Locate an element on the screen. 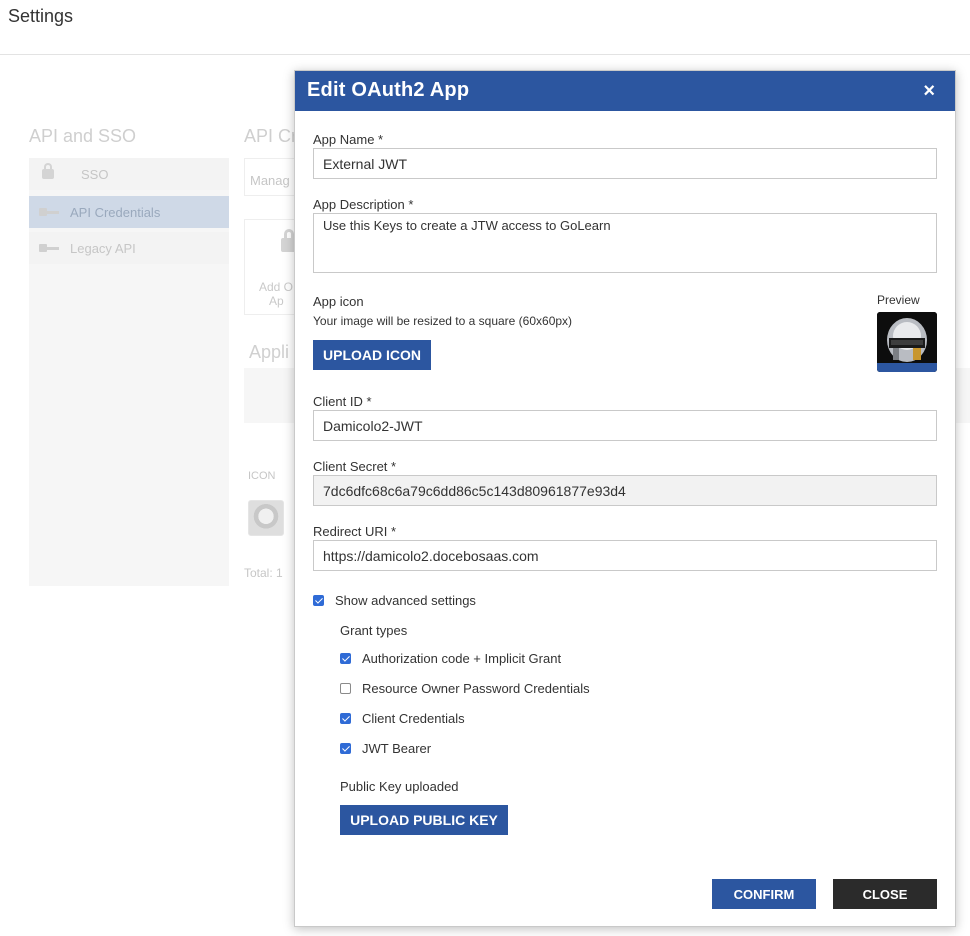  redirect-uri-input is located at coordinates (625, 555).